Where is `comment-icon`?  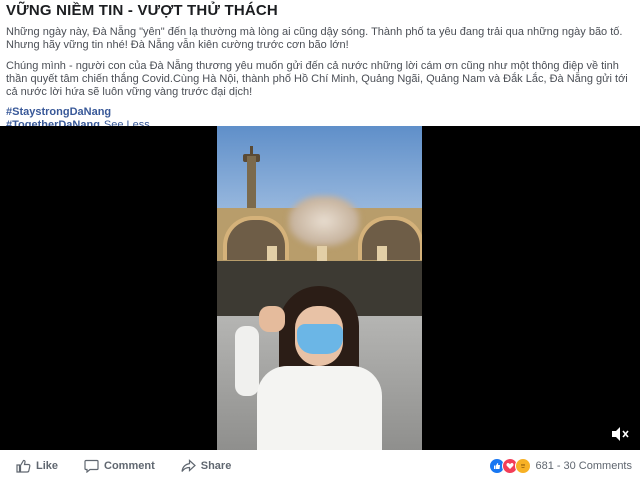
comment-icon is located at coordinates (91, 466).